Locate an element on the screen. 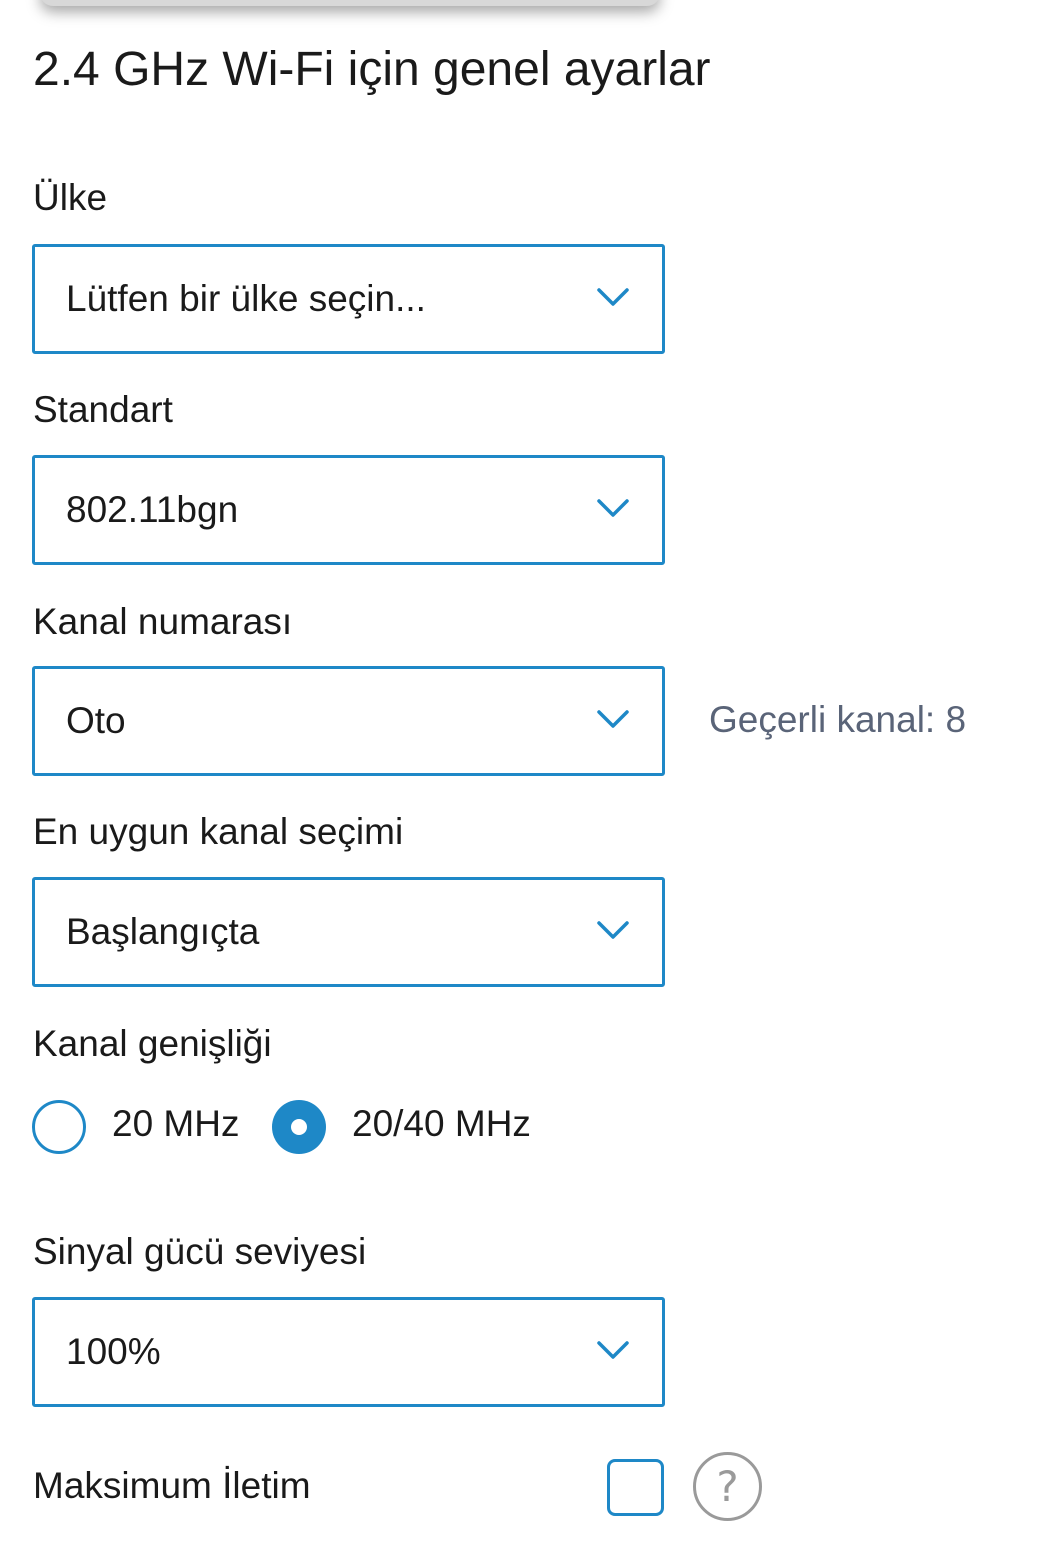 The width and height of the screenshot is (1056, 1557). page-title: 2.4 GHz Wi-Fi için genel ayarlar is located at coordinates (372, 69).